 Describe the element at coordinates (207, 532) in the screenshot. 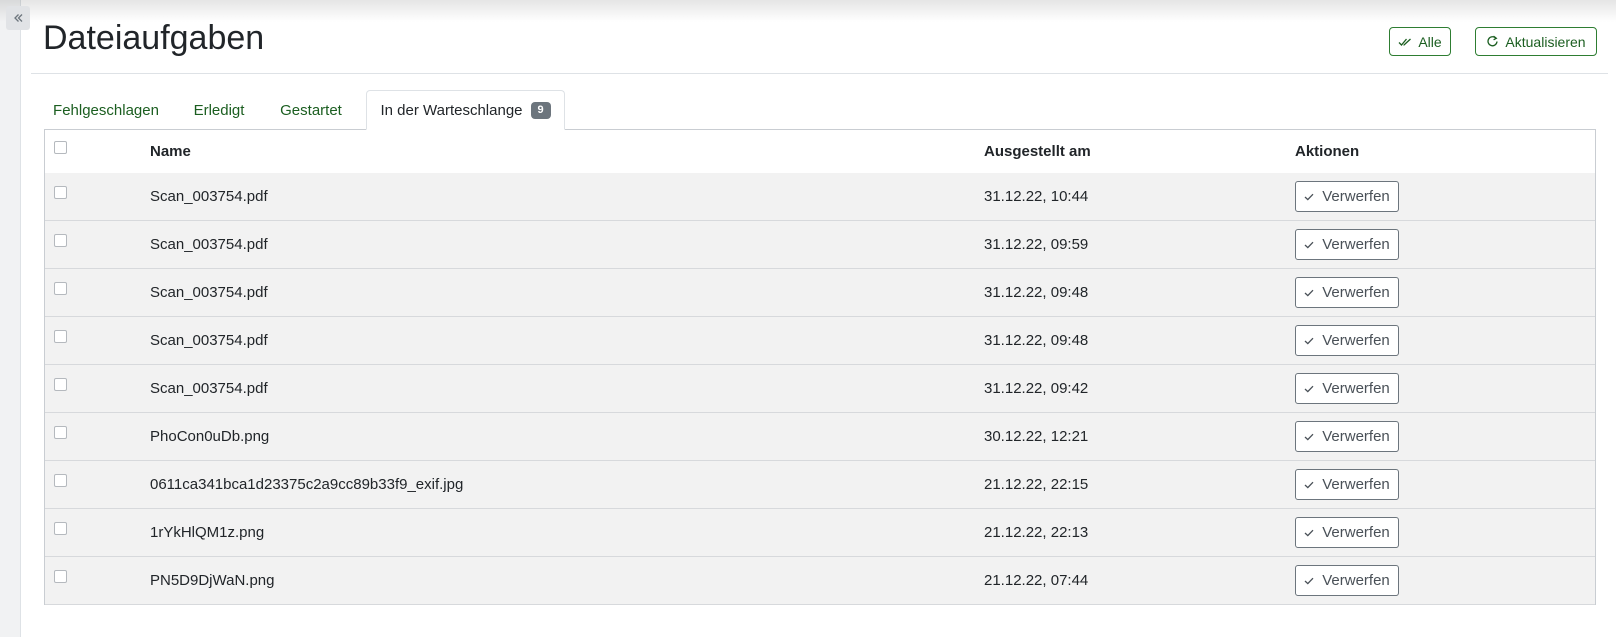

I see `file-name: 1rYkHlQM1z.png` at that location.